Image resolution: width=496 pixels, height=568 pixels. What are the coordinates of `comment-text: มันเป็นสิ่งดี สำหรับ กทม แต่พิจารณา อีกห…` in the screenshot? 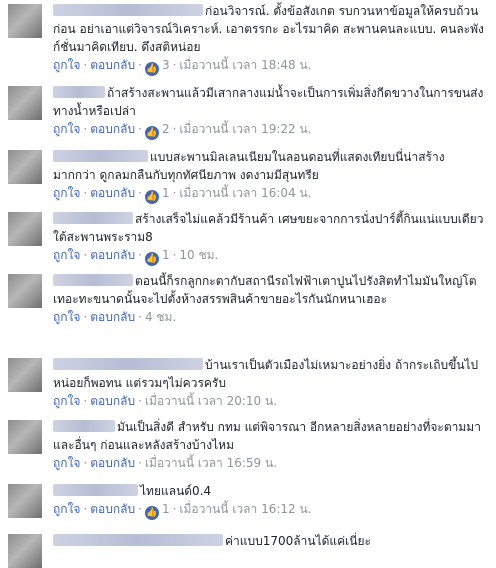 It's located at (267, 436).